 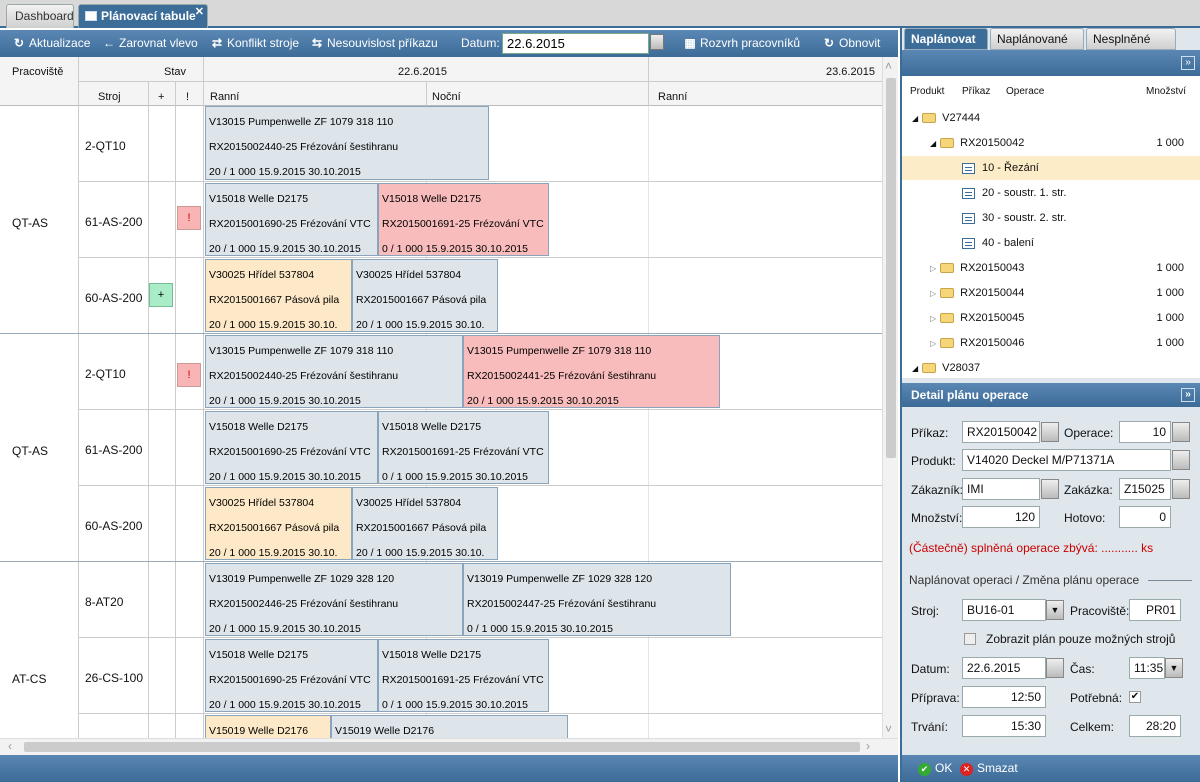 I want to click on machine-select: BU16-01, so click(x=1004, y=610).